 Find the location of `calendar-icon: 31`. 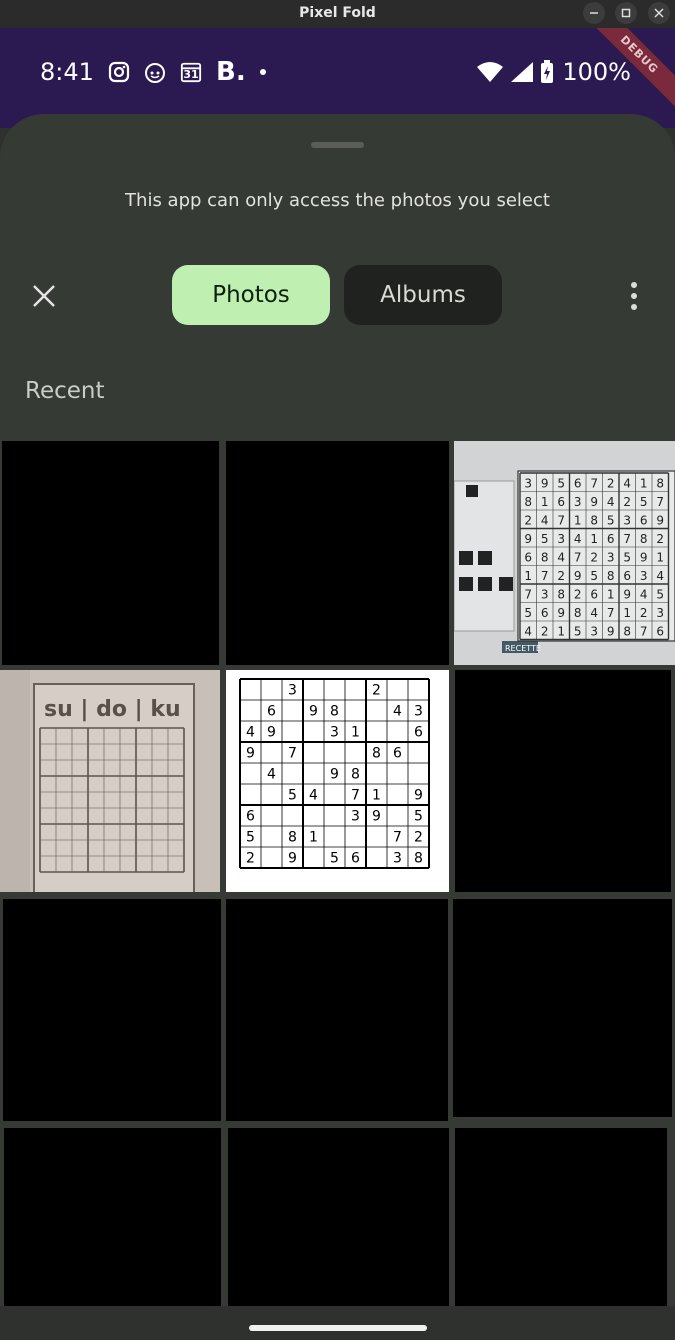

calendar-icon: 31 is located at coordinates (191, 72).